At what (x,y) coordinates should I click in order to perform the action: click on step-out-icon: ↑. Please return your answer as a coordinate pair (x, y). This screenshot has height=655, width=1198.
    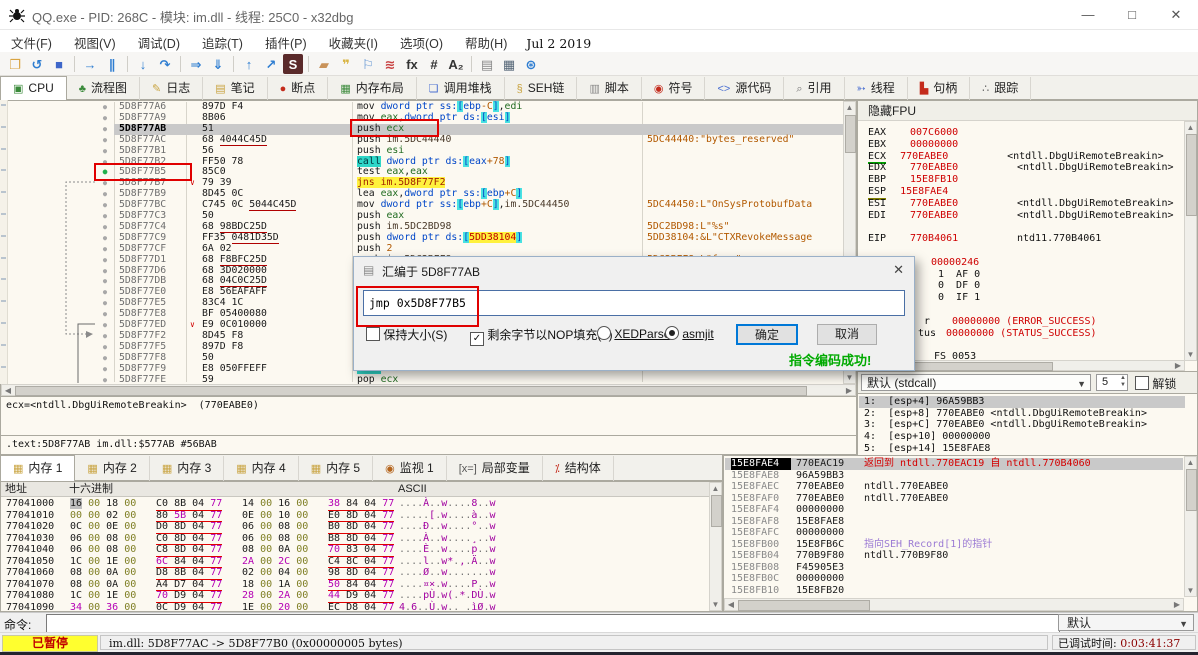
    Looking at the image, I should click on (249, 64).